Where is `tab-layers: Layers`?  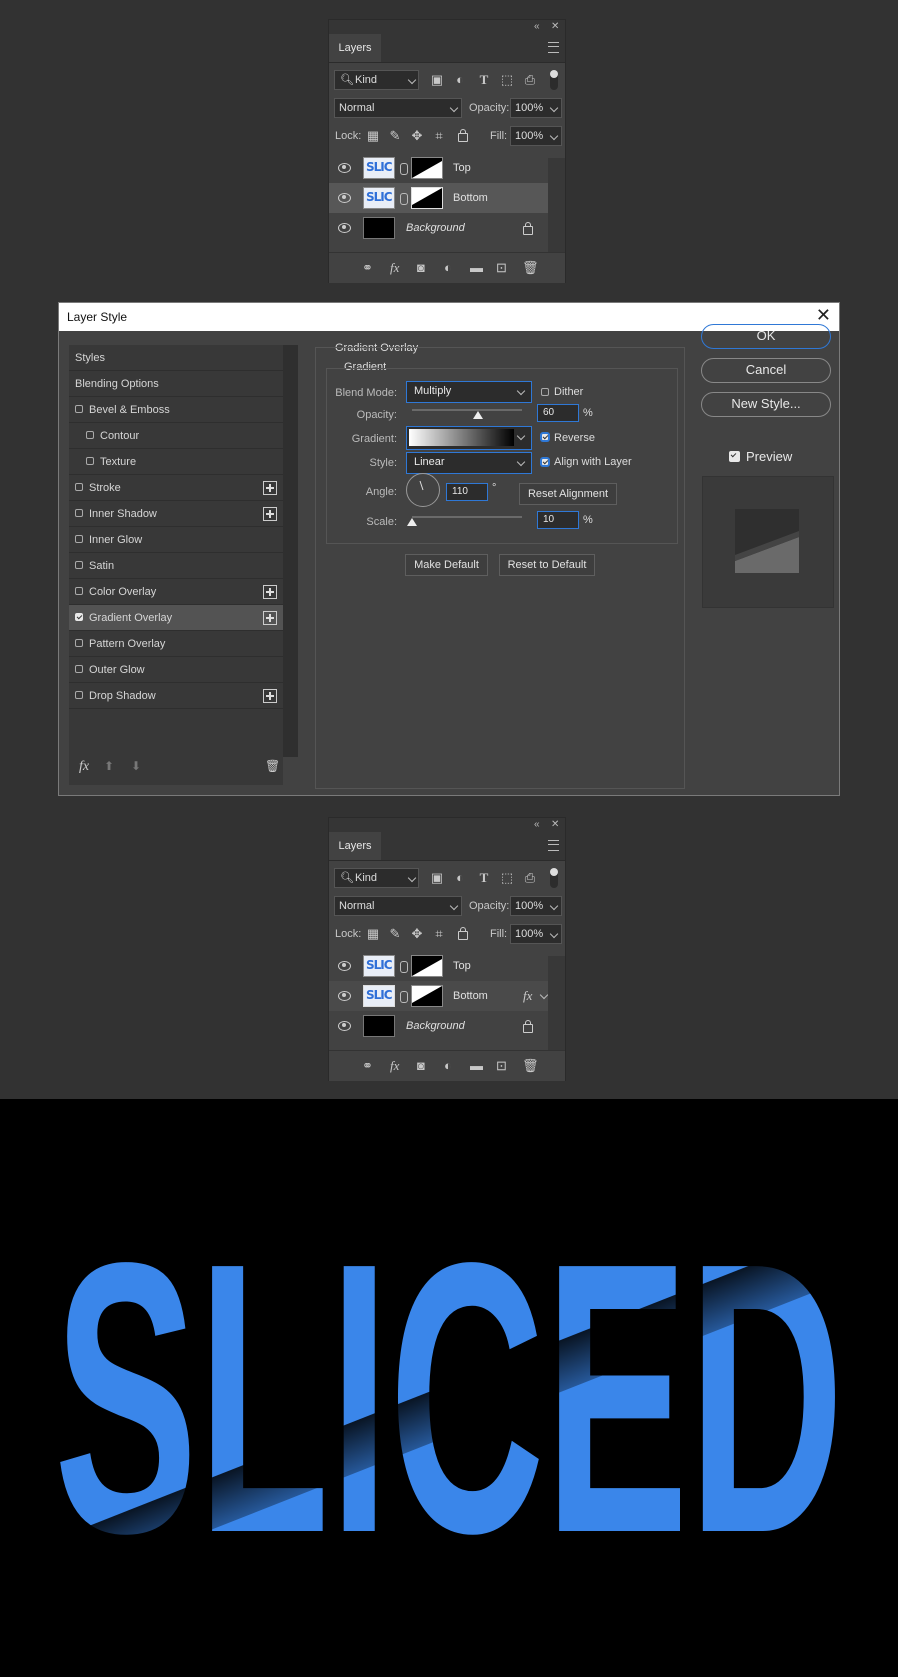 tab-layers: Layers is located at coordinates (355, 846).